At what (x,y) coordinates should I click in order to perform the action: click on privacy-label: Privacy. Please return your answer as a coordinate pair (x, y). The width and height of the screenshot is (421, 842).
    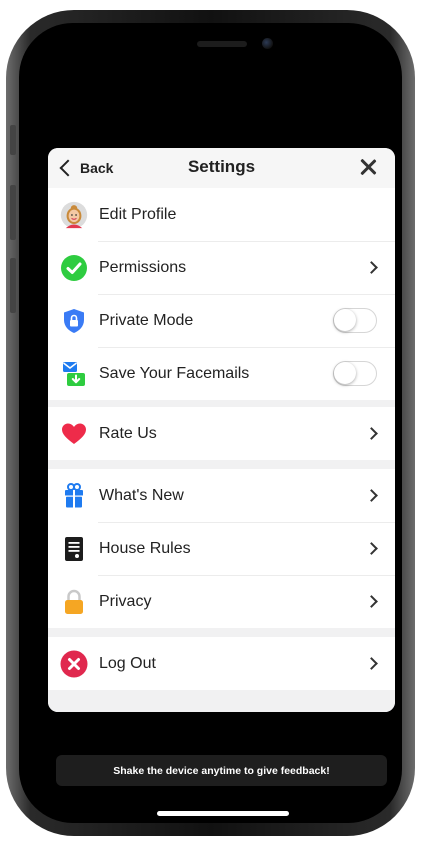
    Looking at the image, I should click on (125, 601).